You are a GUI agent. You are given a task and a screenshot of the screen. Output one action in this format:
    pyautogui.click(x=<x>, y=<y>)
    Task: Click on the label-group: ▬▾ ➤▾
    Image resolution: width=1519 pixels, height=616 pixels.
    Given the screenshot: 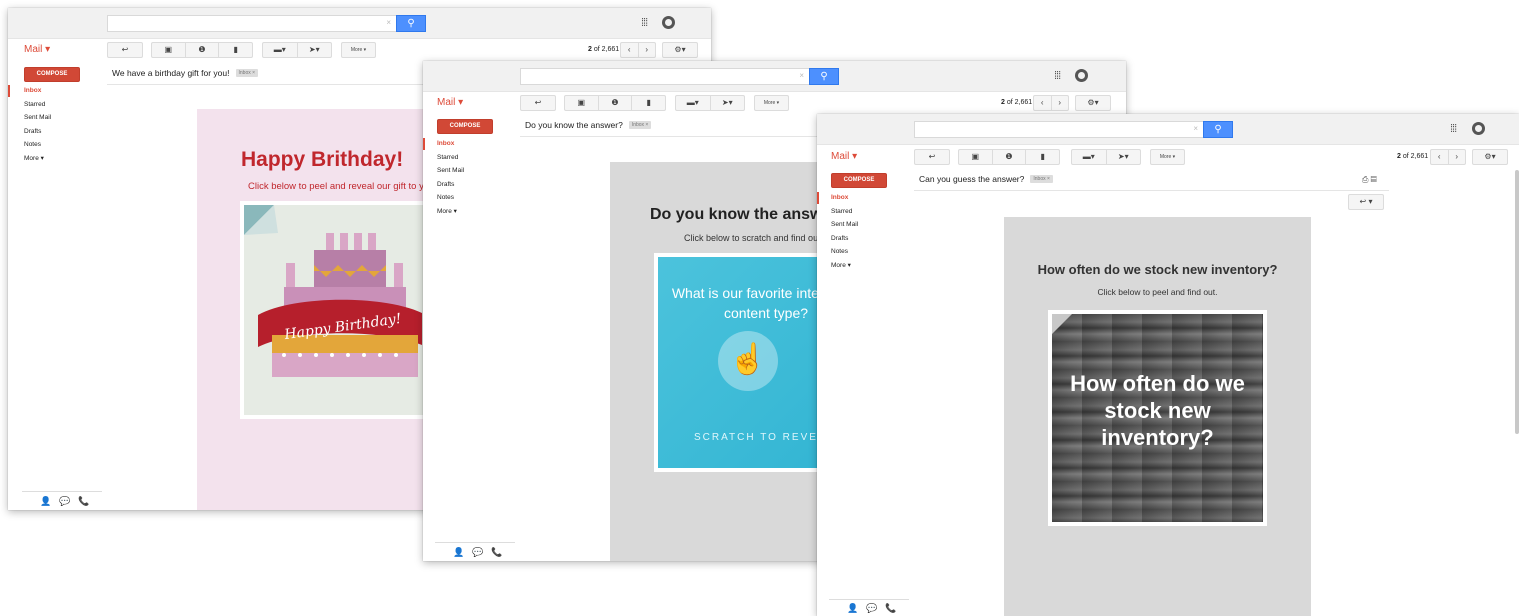 What is the action you would take?
    pyautogui.click(x=297, y=50)
    